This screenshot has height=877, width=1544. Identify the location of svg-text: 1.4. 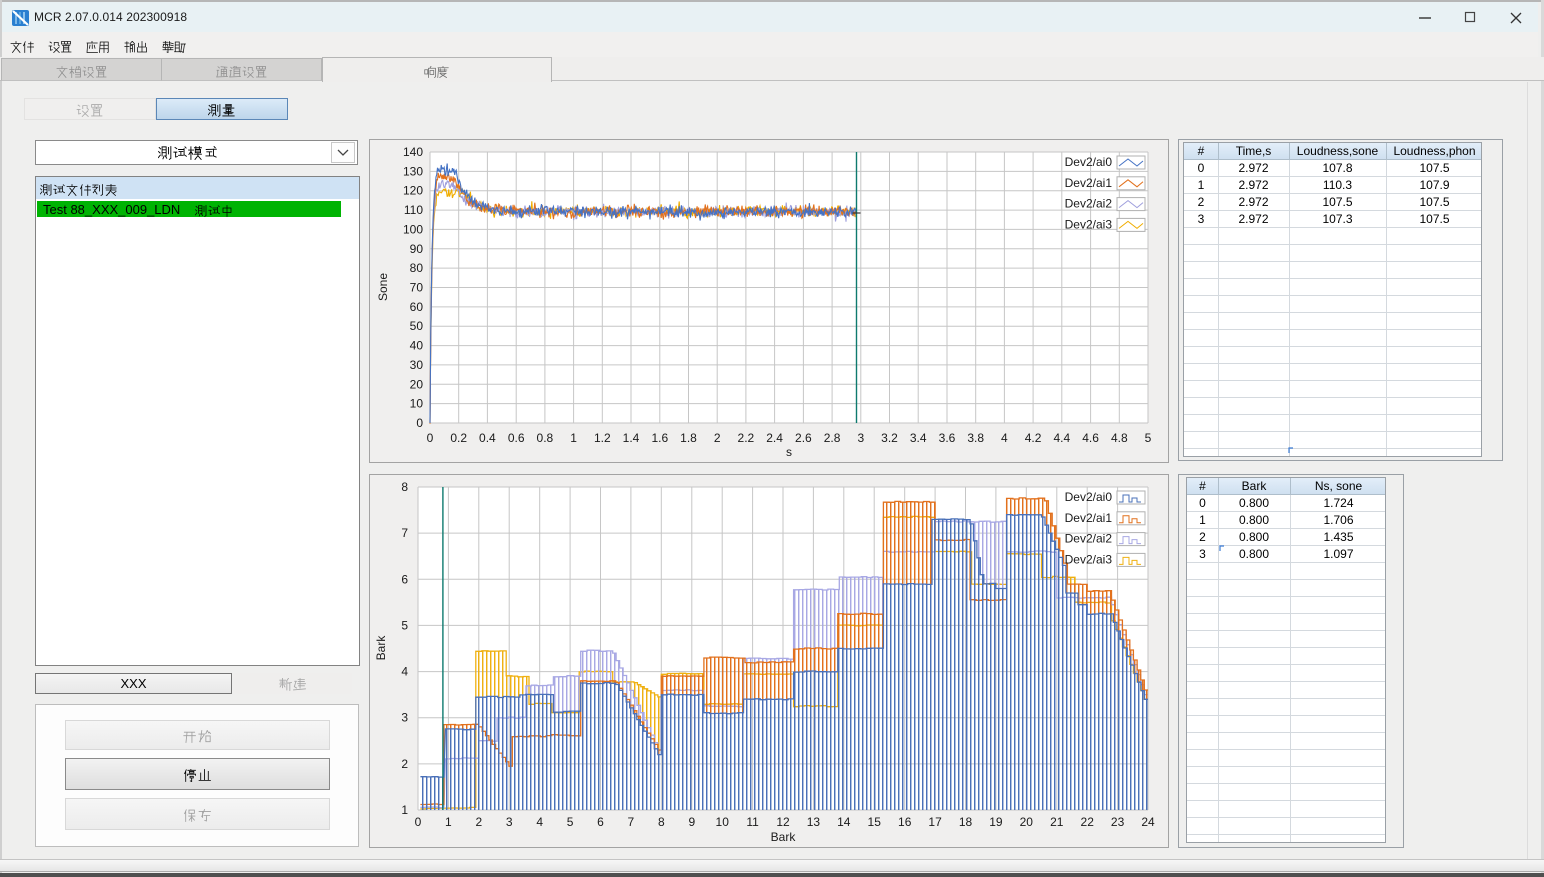
(631, 438).